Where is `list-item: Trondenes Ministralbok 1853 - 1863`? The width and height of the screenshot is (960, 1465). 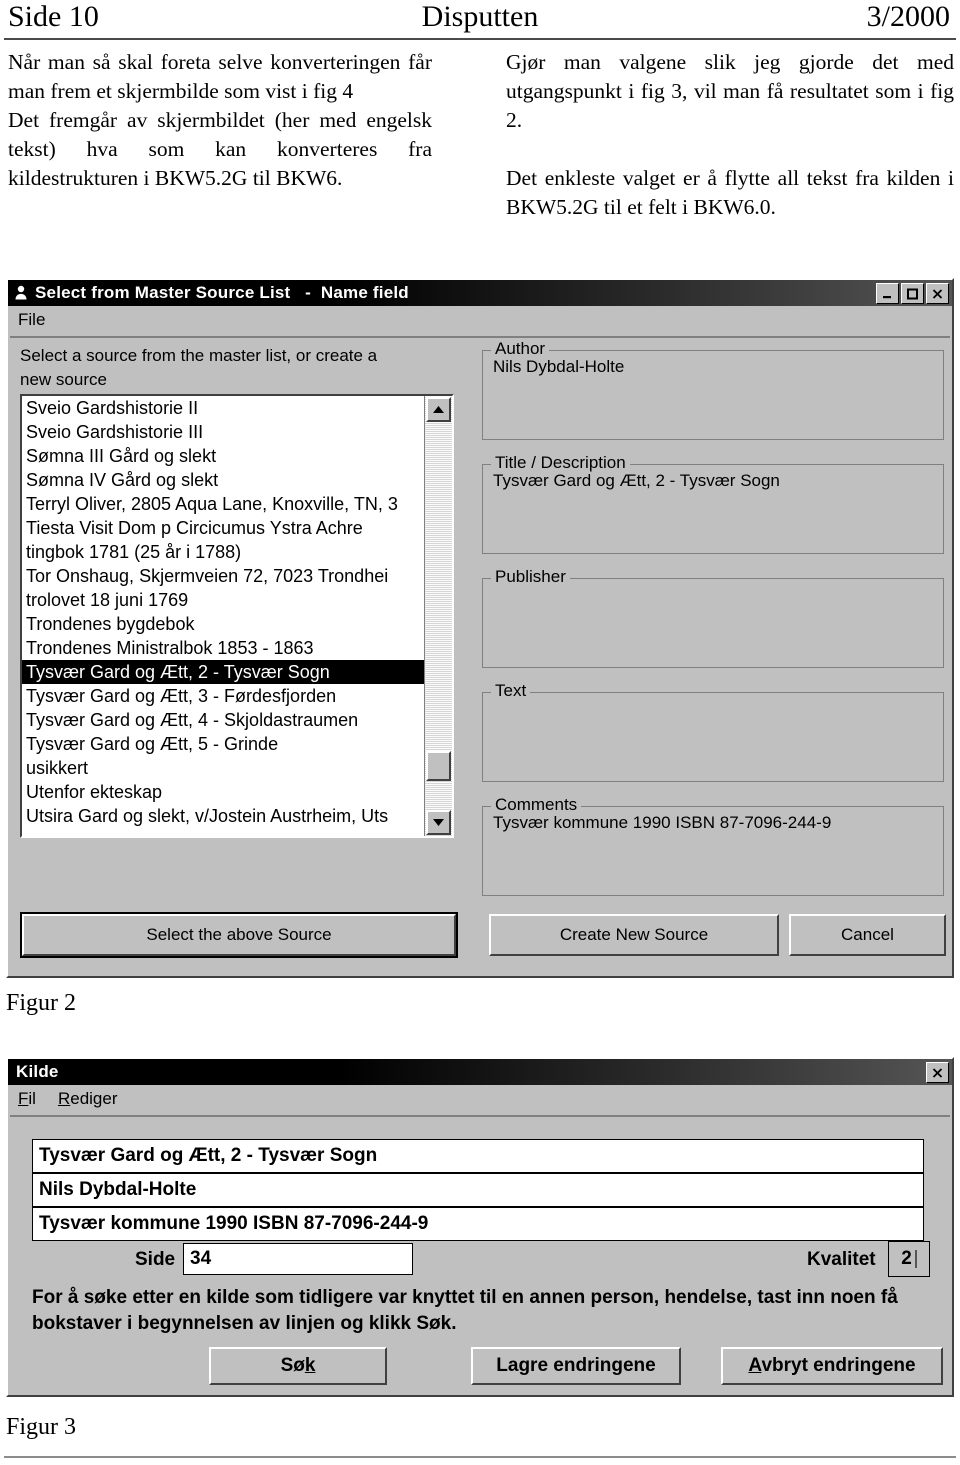
list-item: Trondenes Ministralbok 1853 - 1863 is located at coordinates (224, 648).